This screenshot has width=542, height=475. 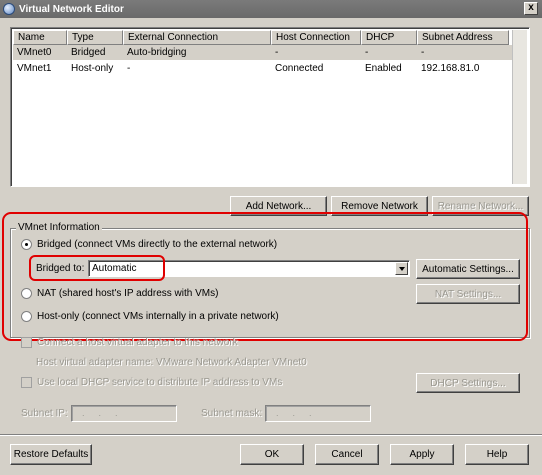 I want to click on table-cell: Enabled, so click(x=383, y=68).